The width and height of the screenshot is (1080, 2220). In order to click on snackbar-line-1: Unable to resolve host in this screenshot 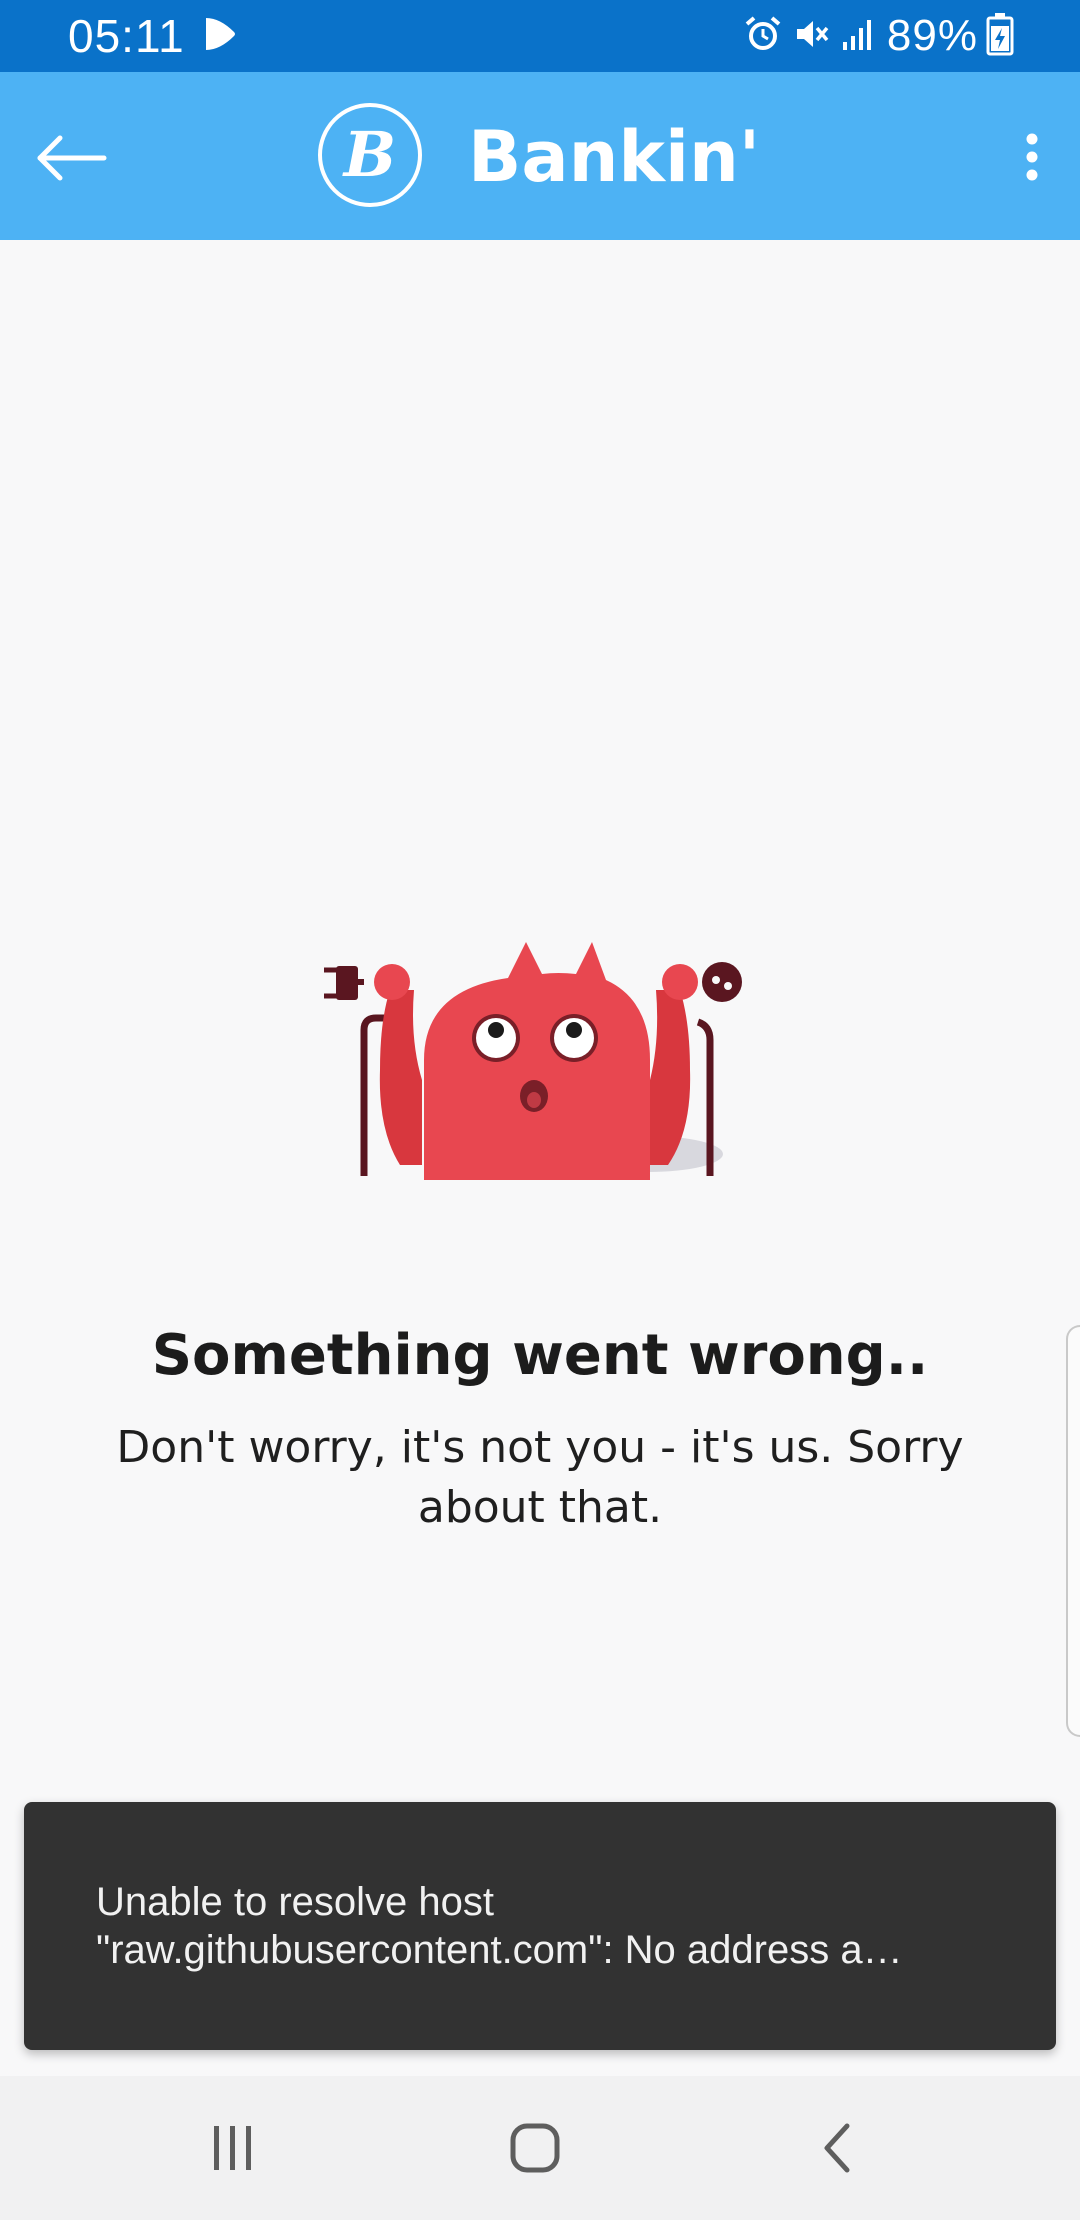, I will do `click(295, 1902)`.